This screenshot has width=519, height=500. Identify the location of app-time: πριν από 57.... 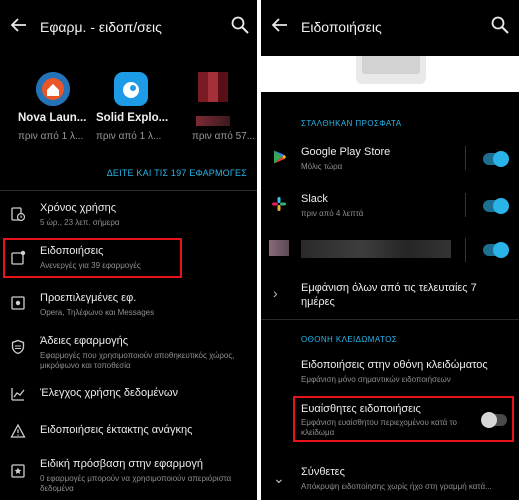
(224, 136).